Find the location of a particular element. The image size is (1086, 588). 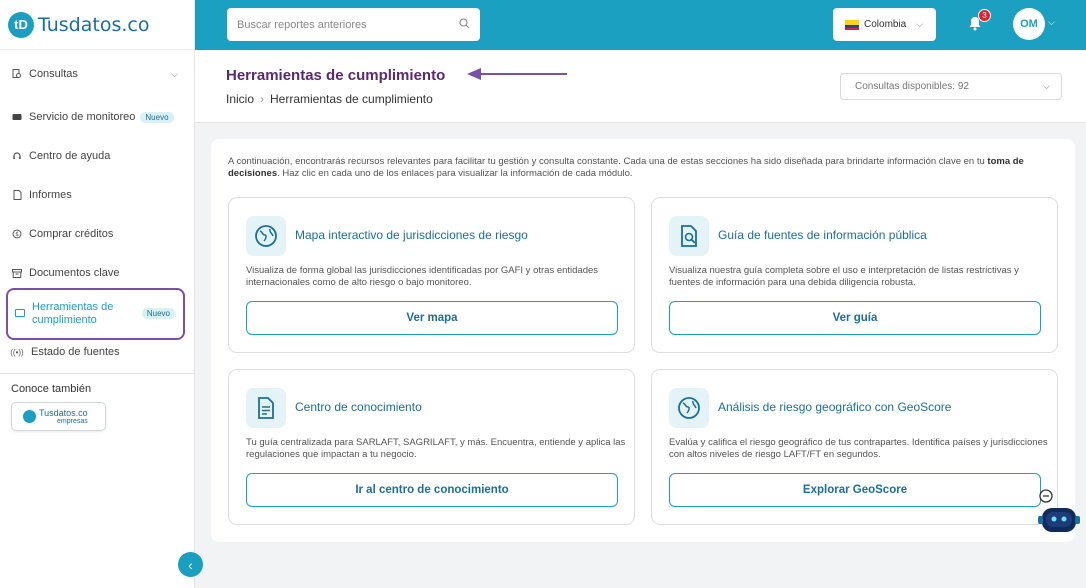

document-search-icon is located at coordinates (689, 236).